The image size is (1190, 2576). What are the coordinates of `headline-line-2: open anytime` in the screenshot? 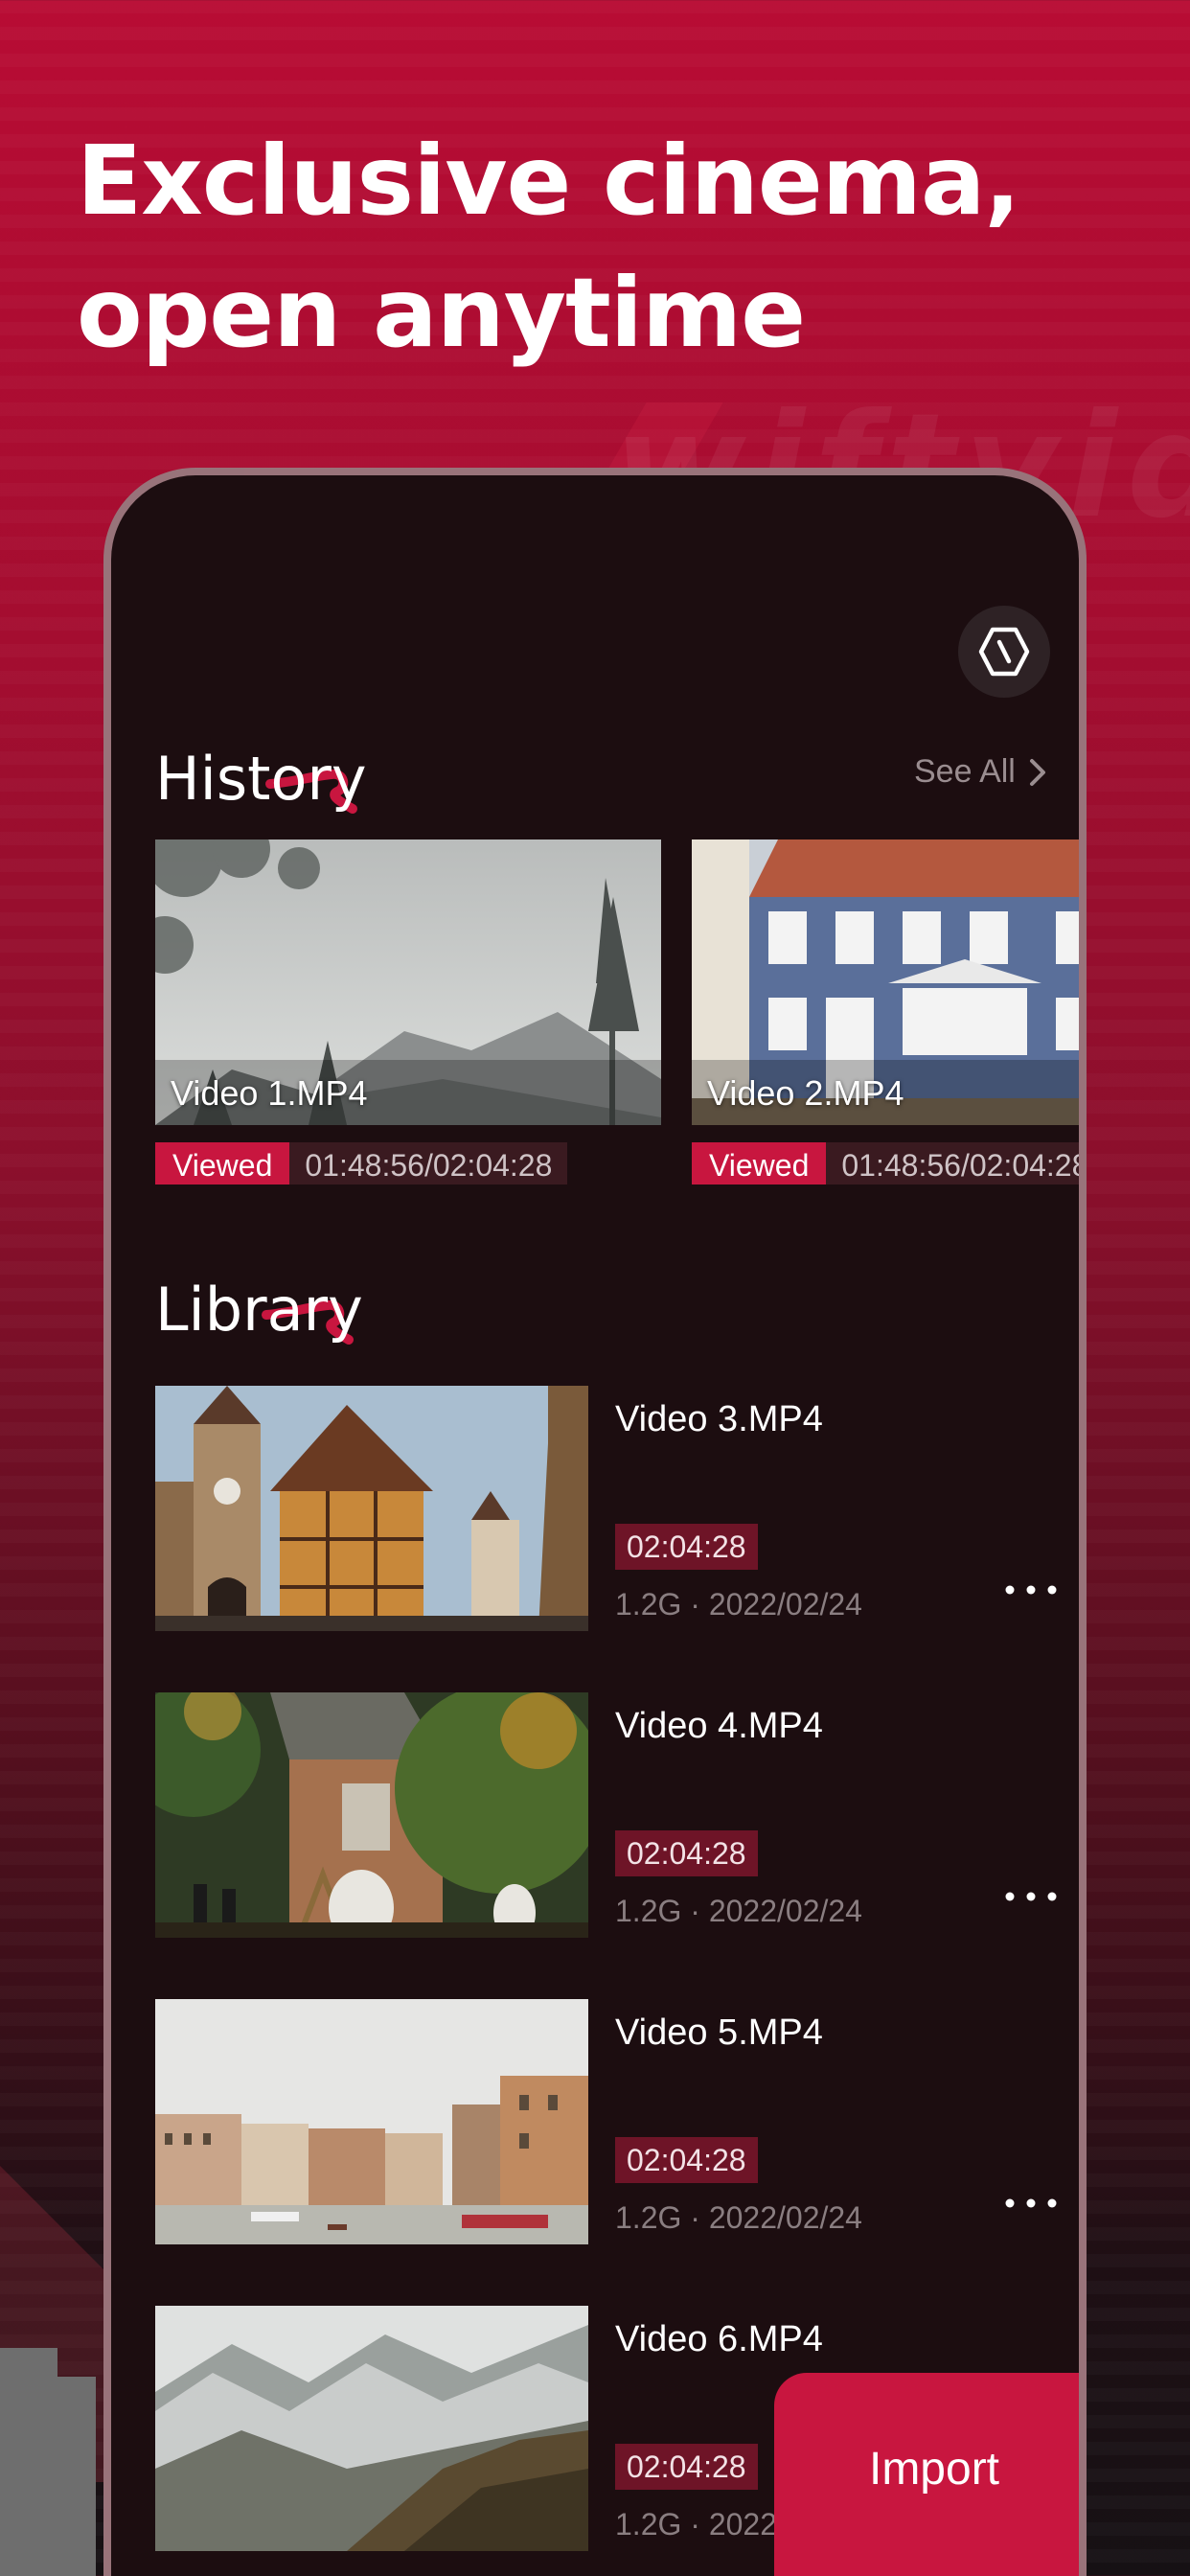 It's located at (442, 313).